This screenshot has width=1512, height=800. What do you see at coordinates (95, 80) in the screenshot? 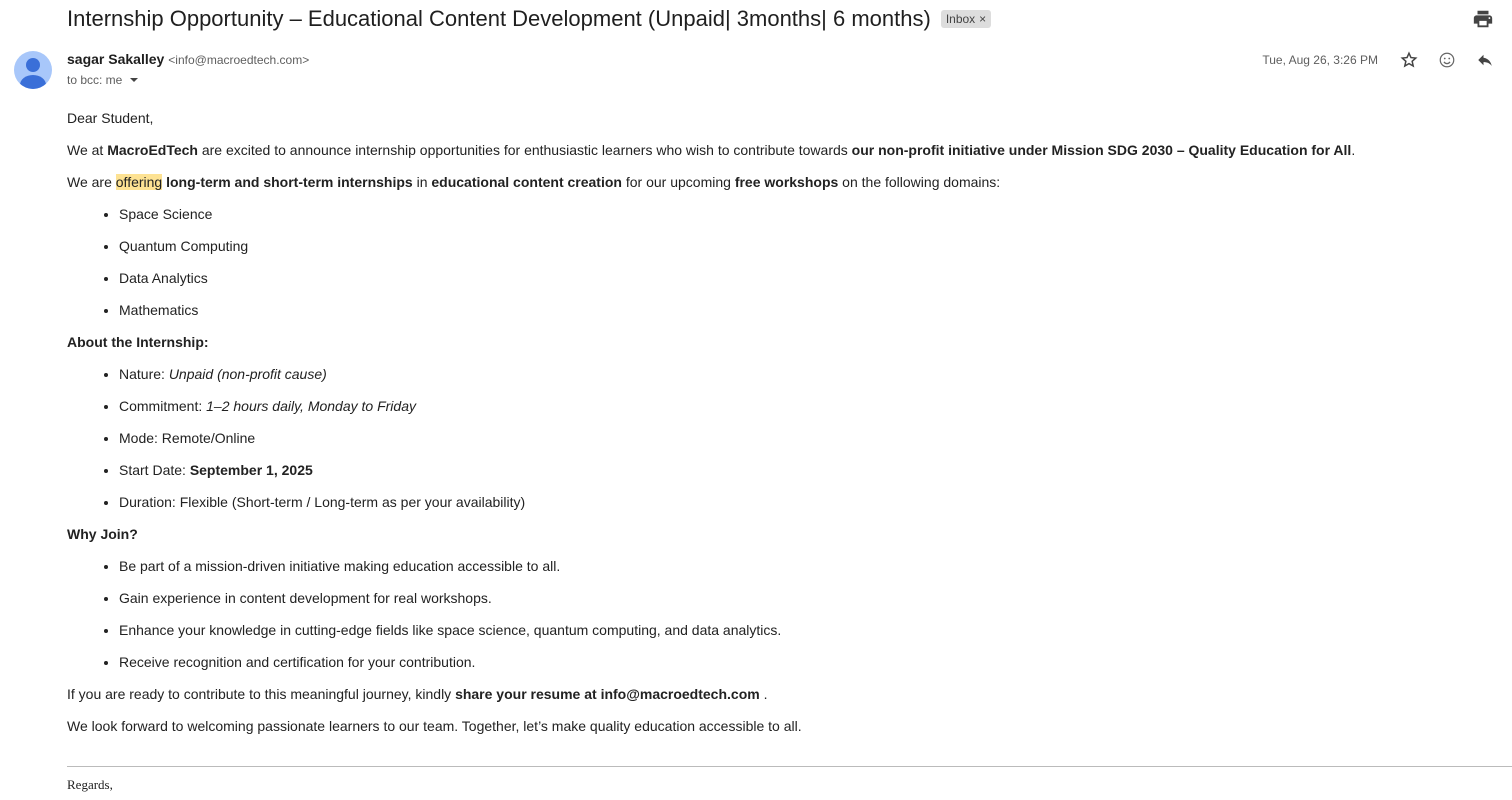
I see `recipient-text: to bcc: me` at bounding box center [95, 80].